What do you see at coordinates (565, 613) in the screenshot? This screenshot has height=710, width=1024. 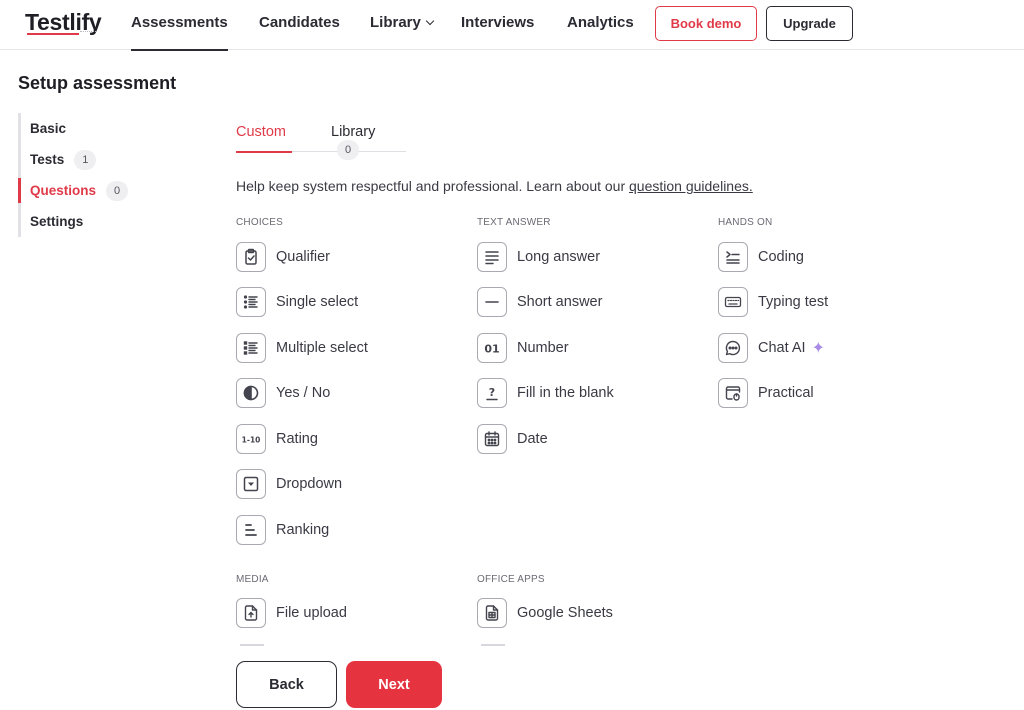 I see `question-type-label: Google Sheets` at bounding box center [565, 613].